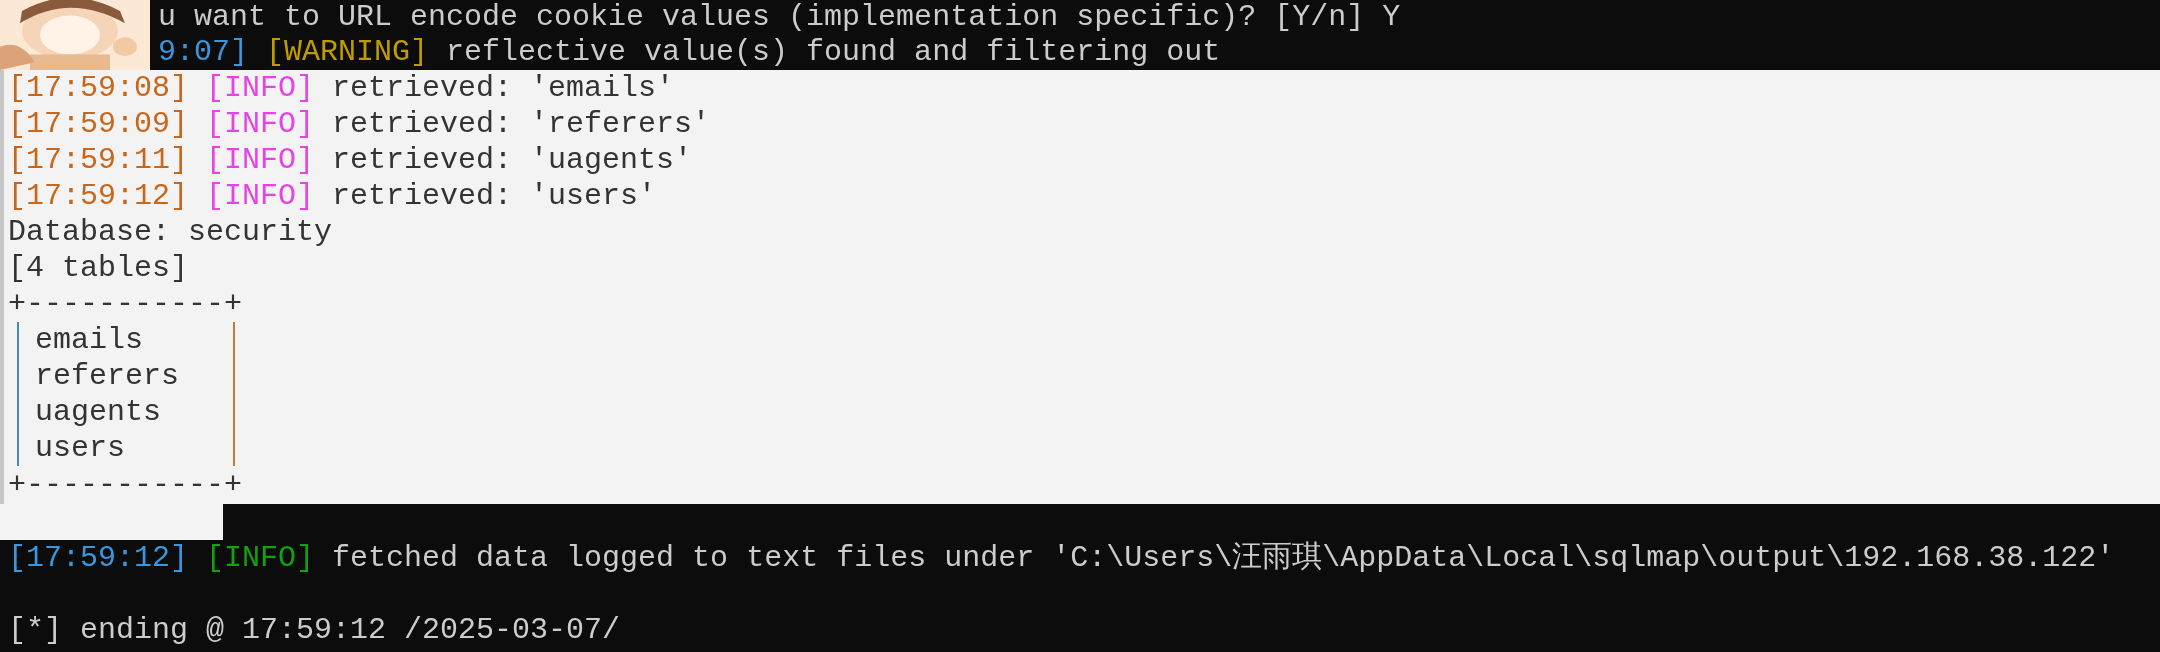  I want to click on timestamp: 9:07], so click(203, 52).